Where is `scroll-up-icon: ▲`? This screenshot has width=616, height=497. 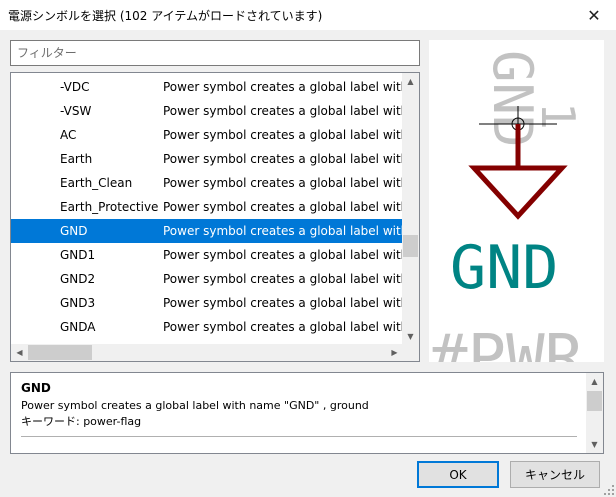 scroll-up-icon: ▲ is located at coordinates (410, 81).